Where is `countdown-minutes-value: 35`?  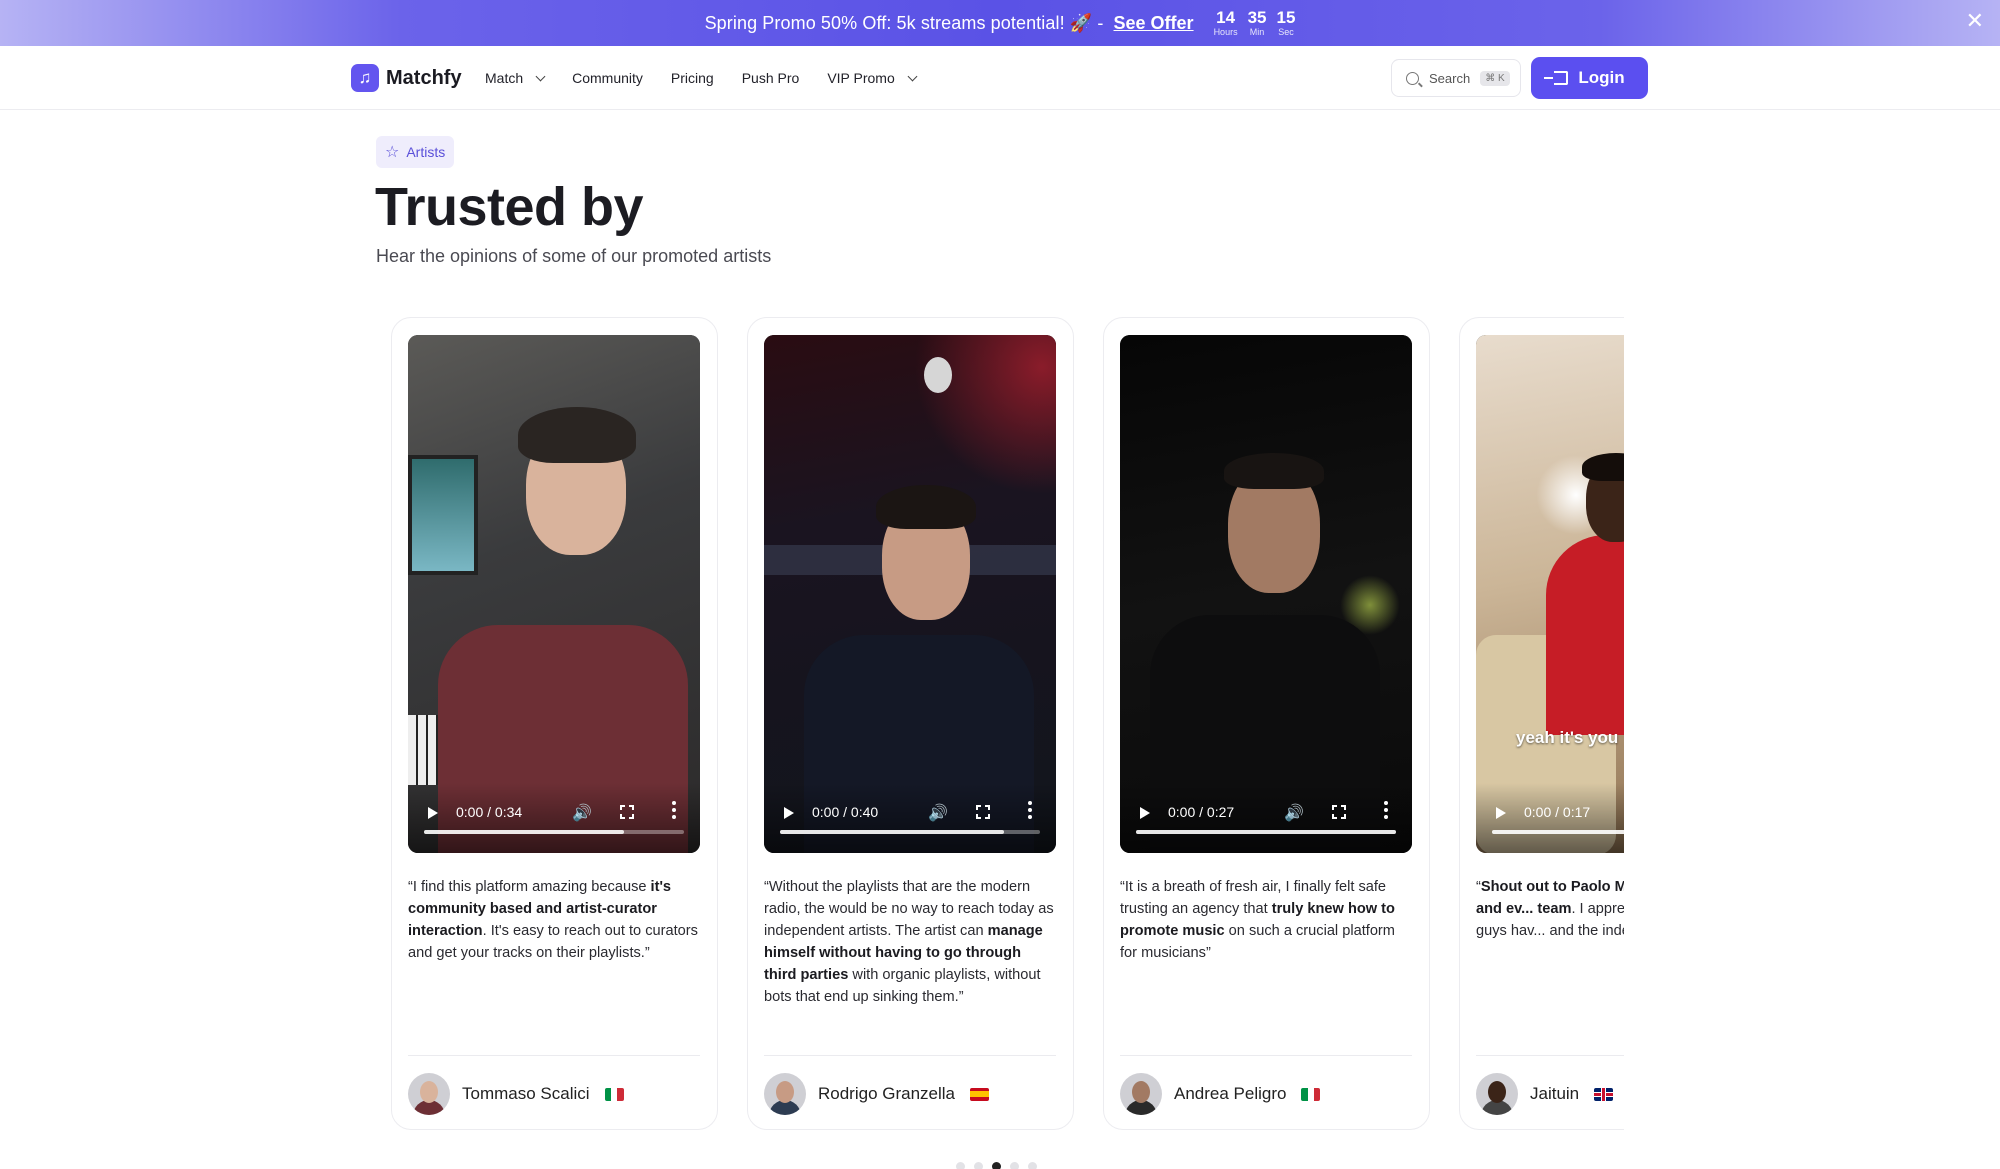
countdown-minutes-value: 35 is located at coordinates (1257, 17).